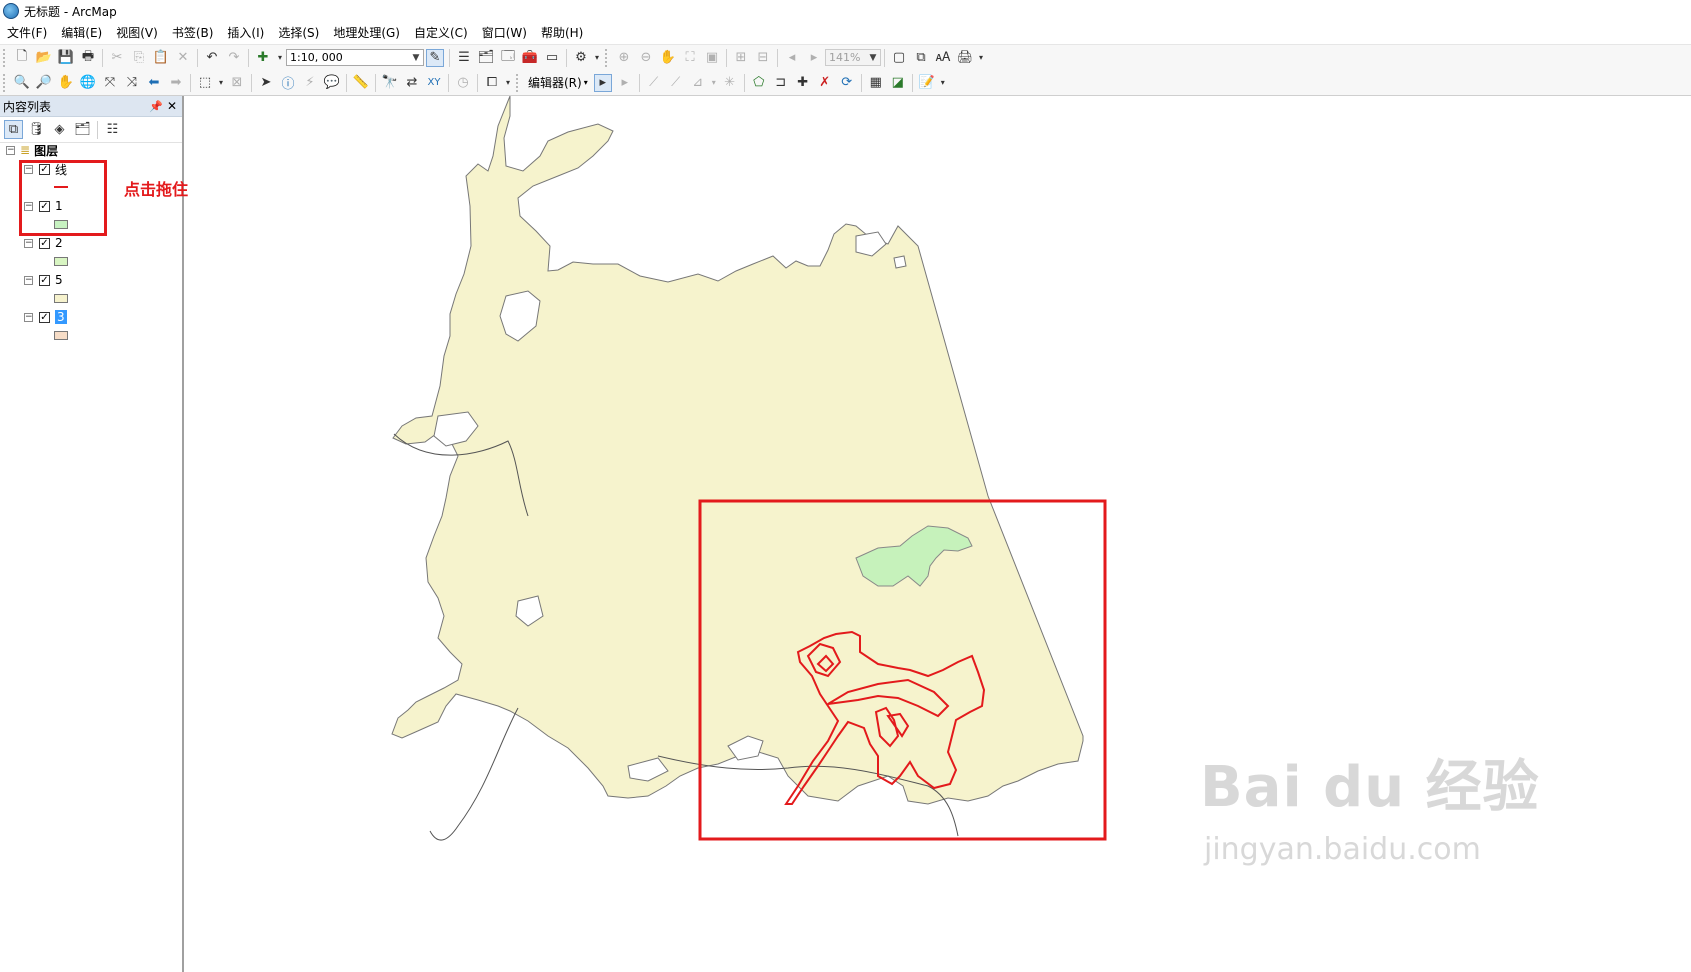  I want to click on python-window-icon: ▭, so click(552, 58).